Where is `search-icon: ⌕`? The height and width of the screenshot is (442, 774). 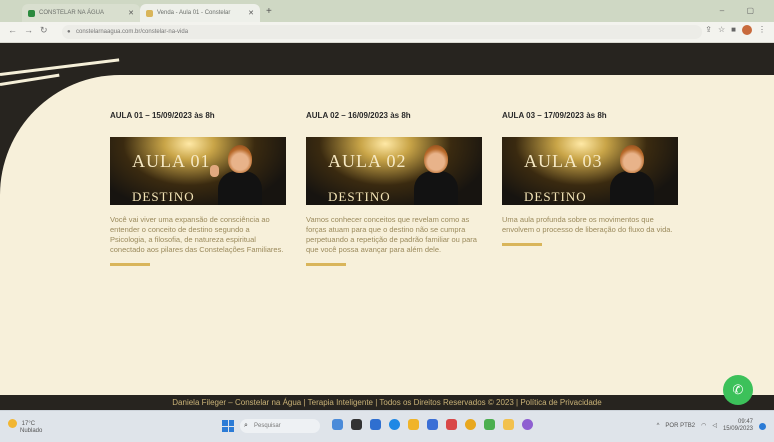
search-icon: ⌕ is located at coordinates (246, 425).